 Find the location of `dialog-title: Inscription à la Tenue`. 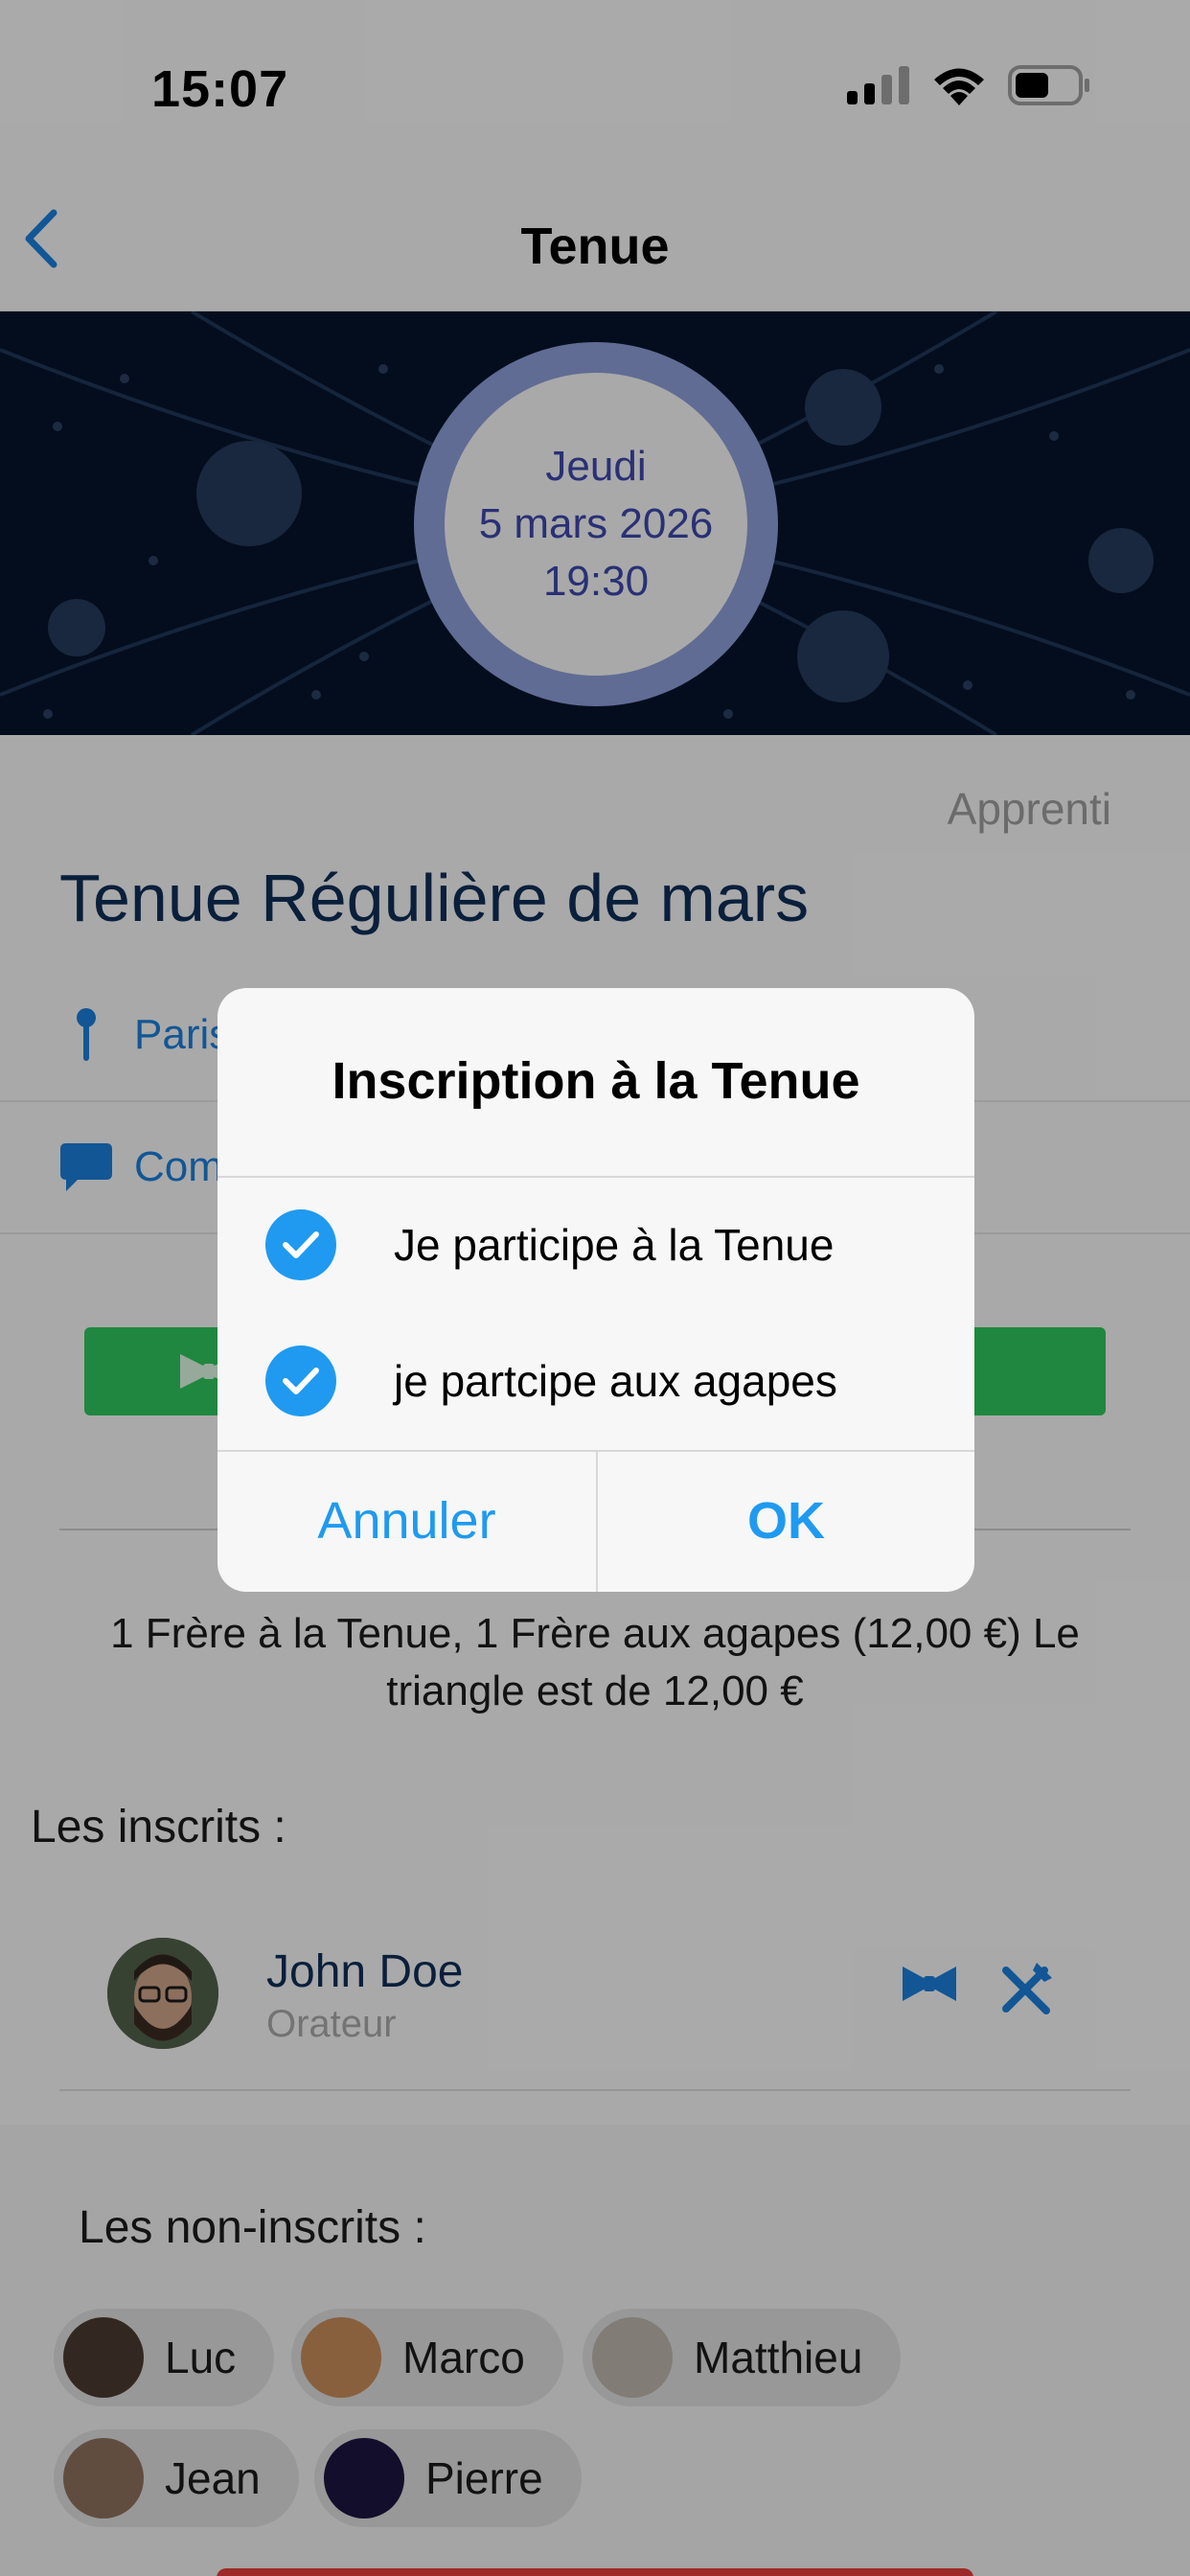

dialog-title: Inscription à la Tenue is located at coordinates (596, 1081).